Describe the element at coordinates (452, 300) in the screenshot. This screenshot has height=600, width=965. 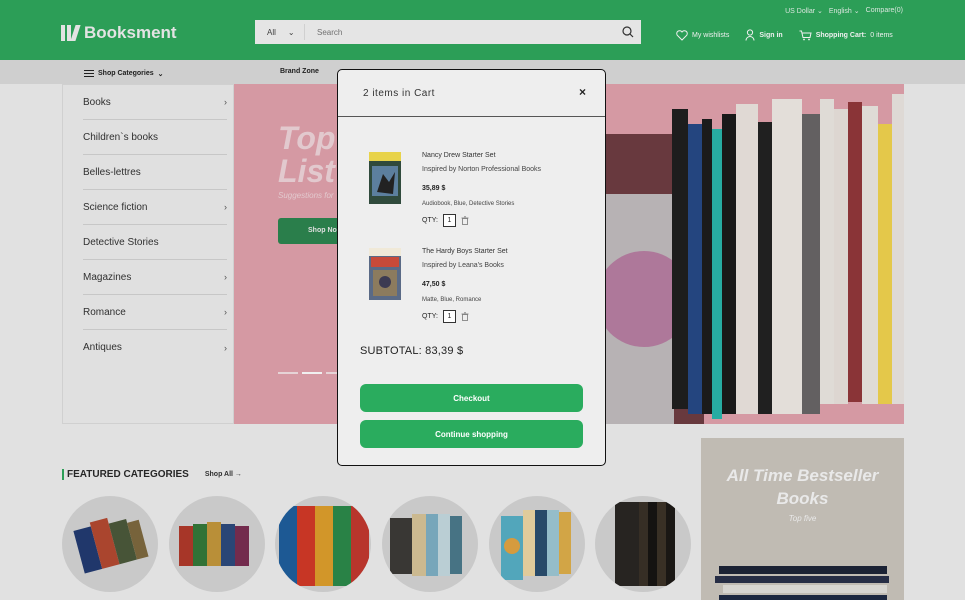
I see `cart-item-attributes: Matte, Blue, Romance` at that location.